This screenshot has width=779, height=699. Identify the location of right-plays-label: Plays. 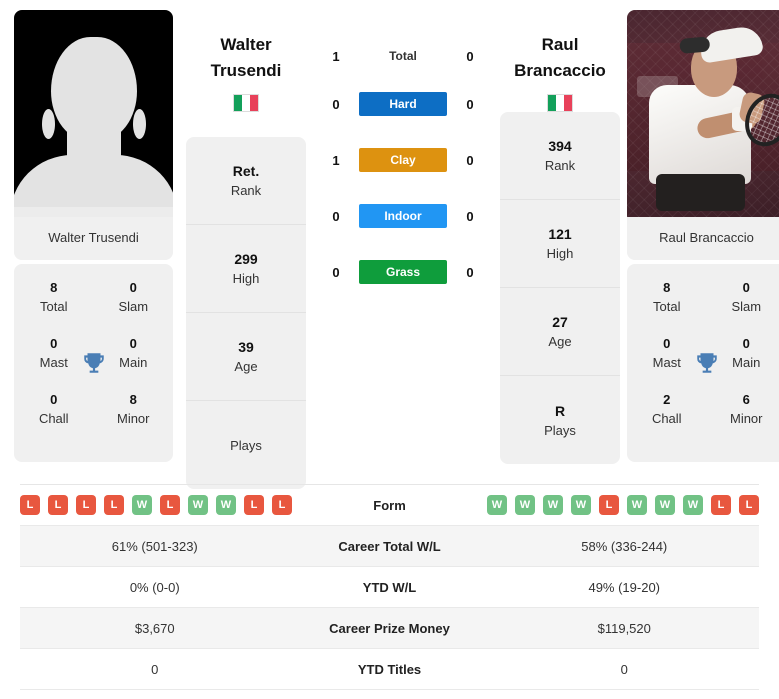
(560, 430).